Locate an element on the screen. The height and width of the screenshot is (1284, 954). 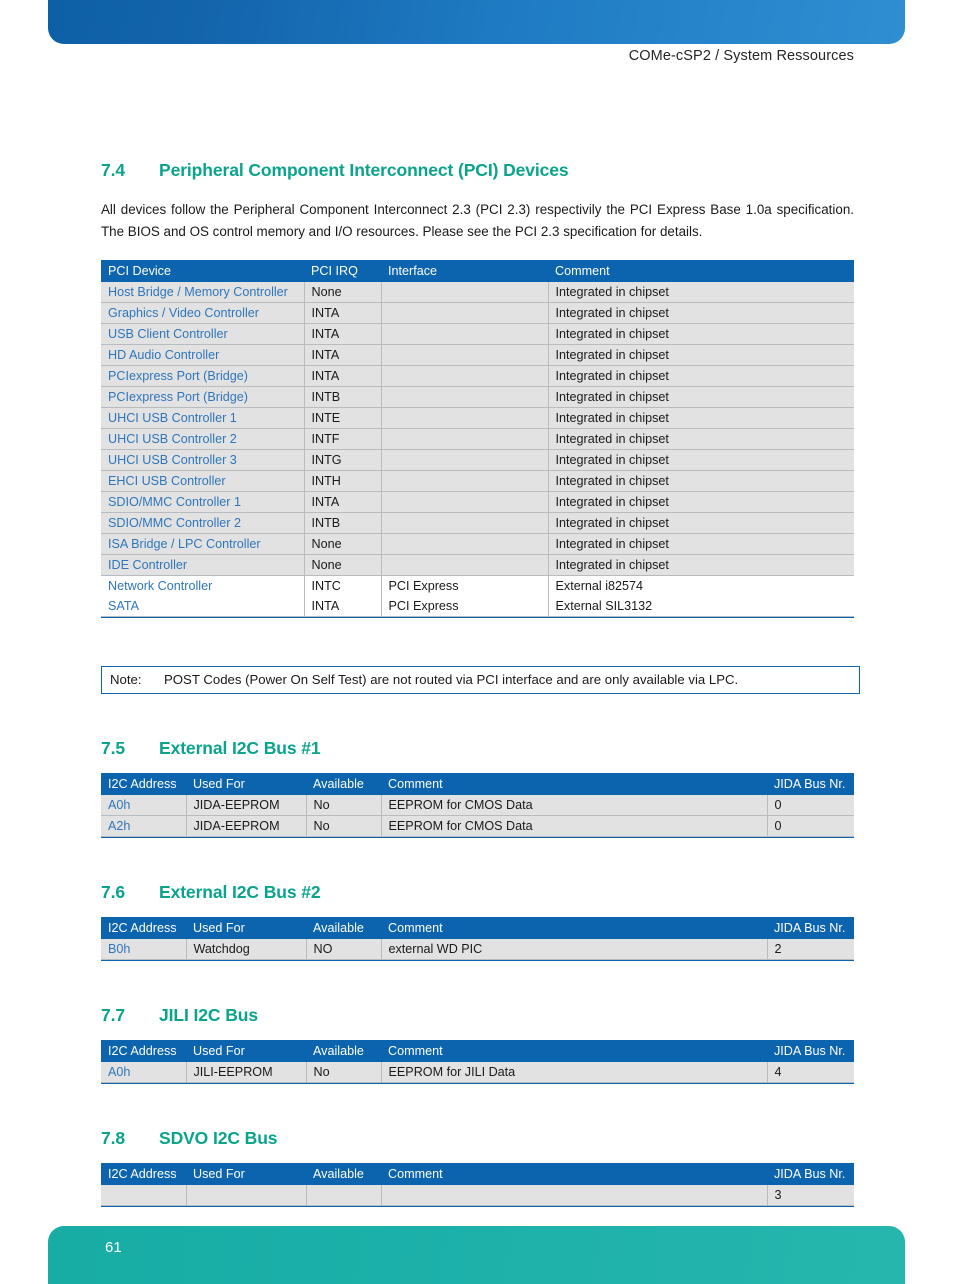
section-title-jili-i2c: JILI I2C Bus is located at coordinates (208, 1015).